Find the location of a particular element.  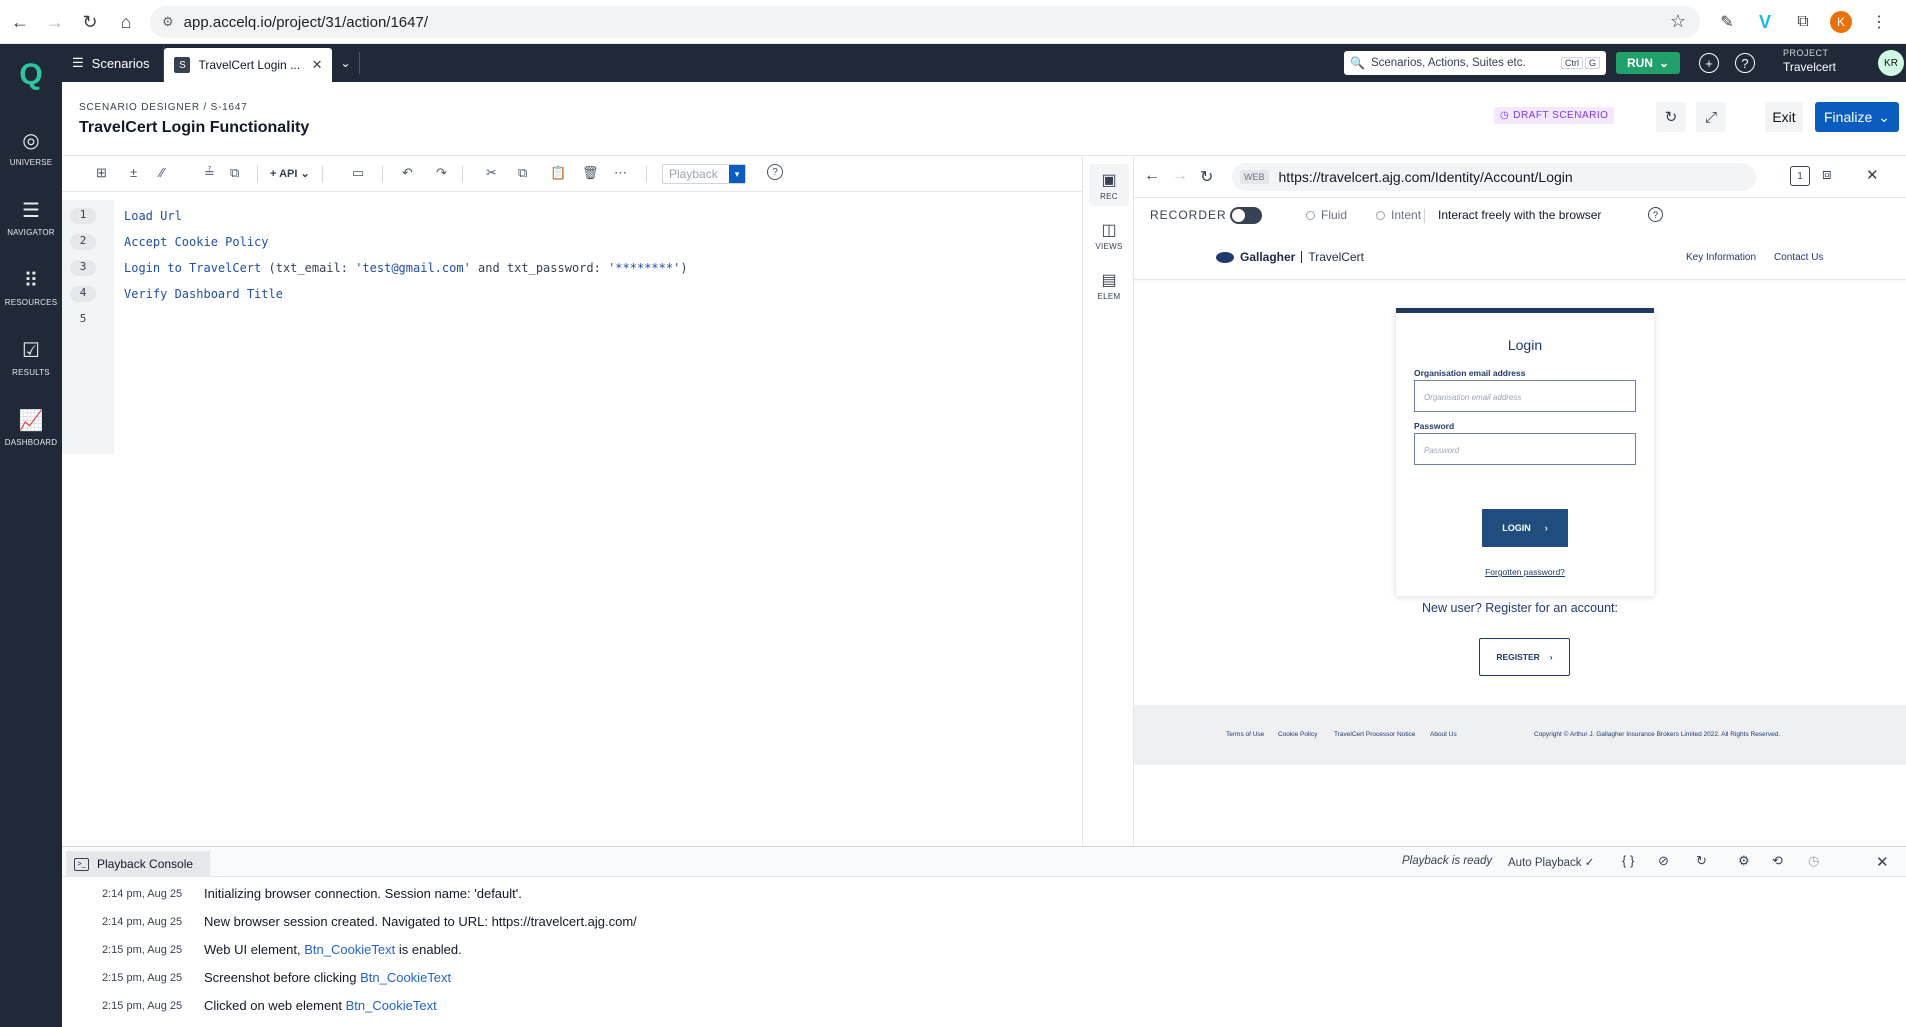

sidebar-item-navigator: ☰ NAVIGATOR is located at coordinates (31, 217).